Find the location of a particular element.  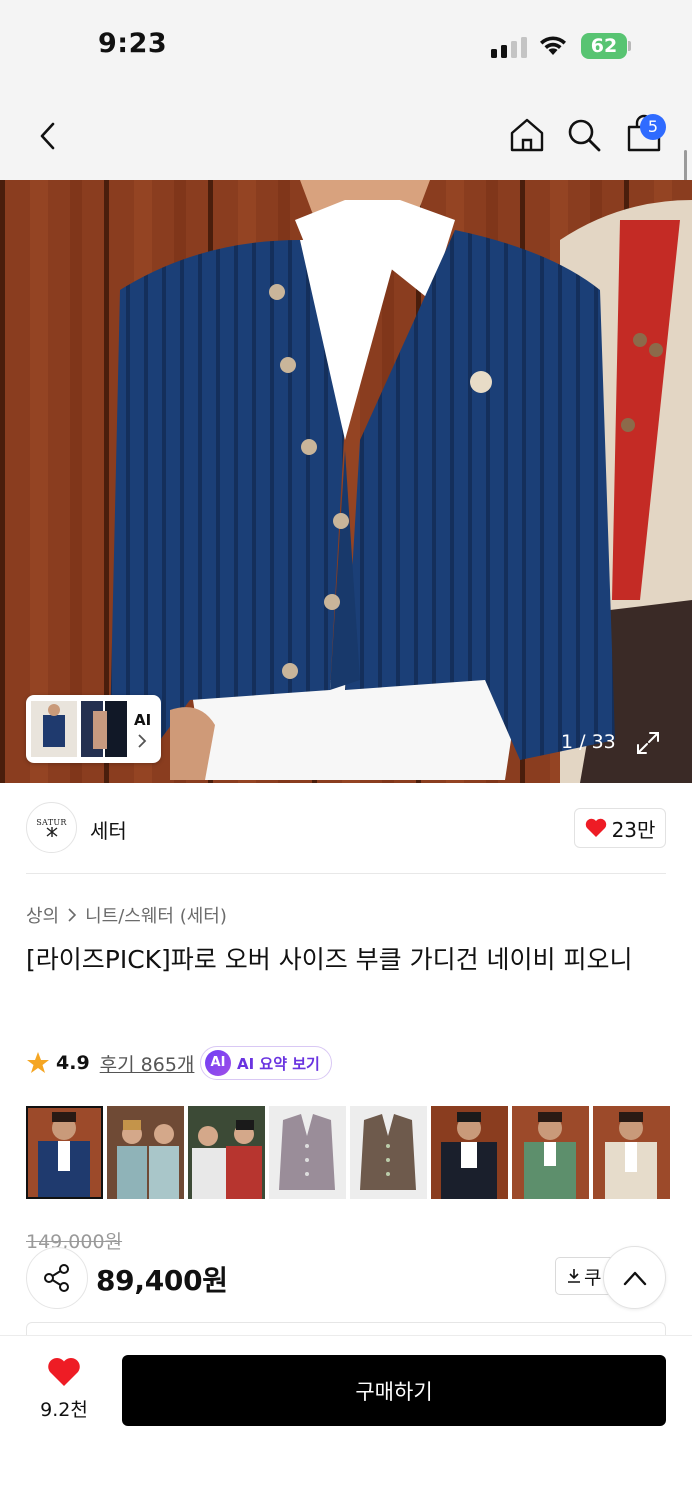

breadcrumb-item-subcategory: 니트/스웨터 (세터) is located at coordinates (156, 915).